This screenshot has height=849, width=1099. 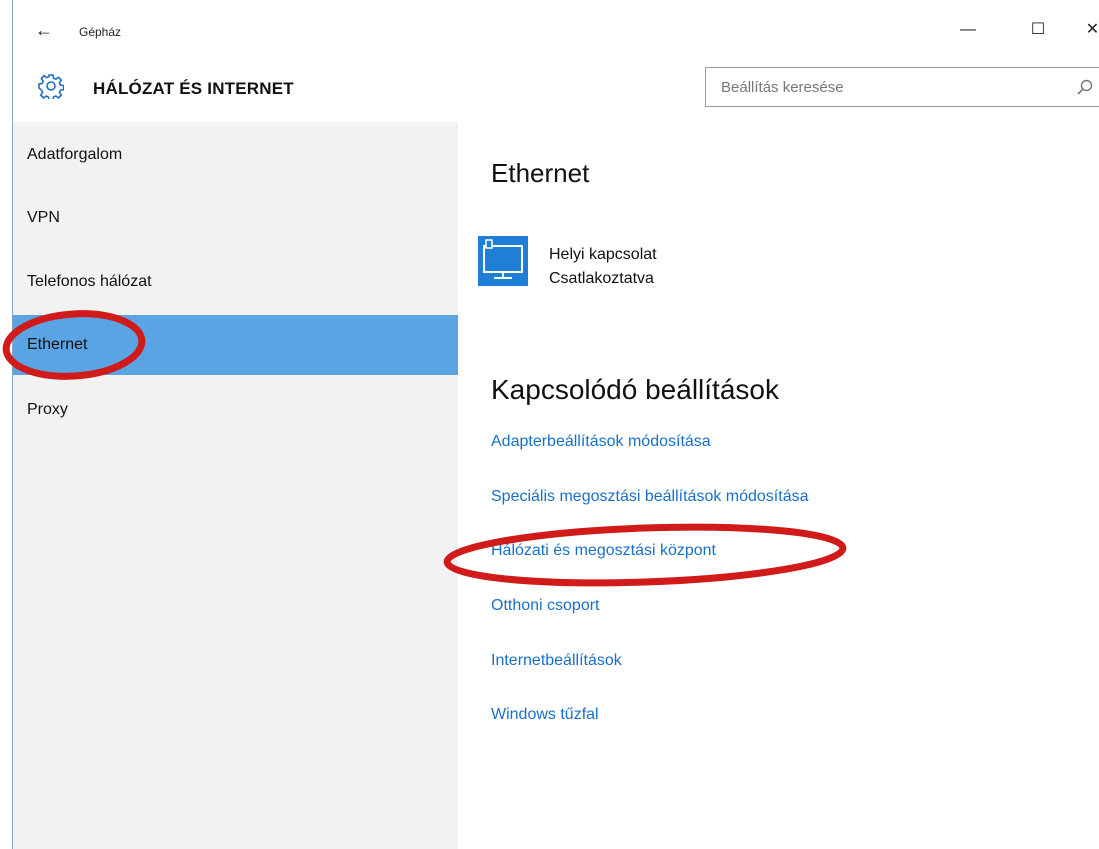 What do you see at coordinates (635, 389) in the screenshot?
I see `related-settings-heading: Kapcsolódó beállítások` at bounding box center [635, 389].